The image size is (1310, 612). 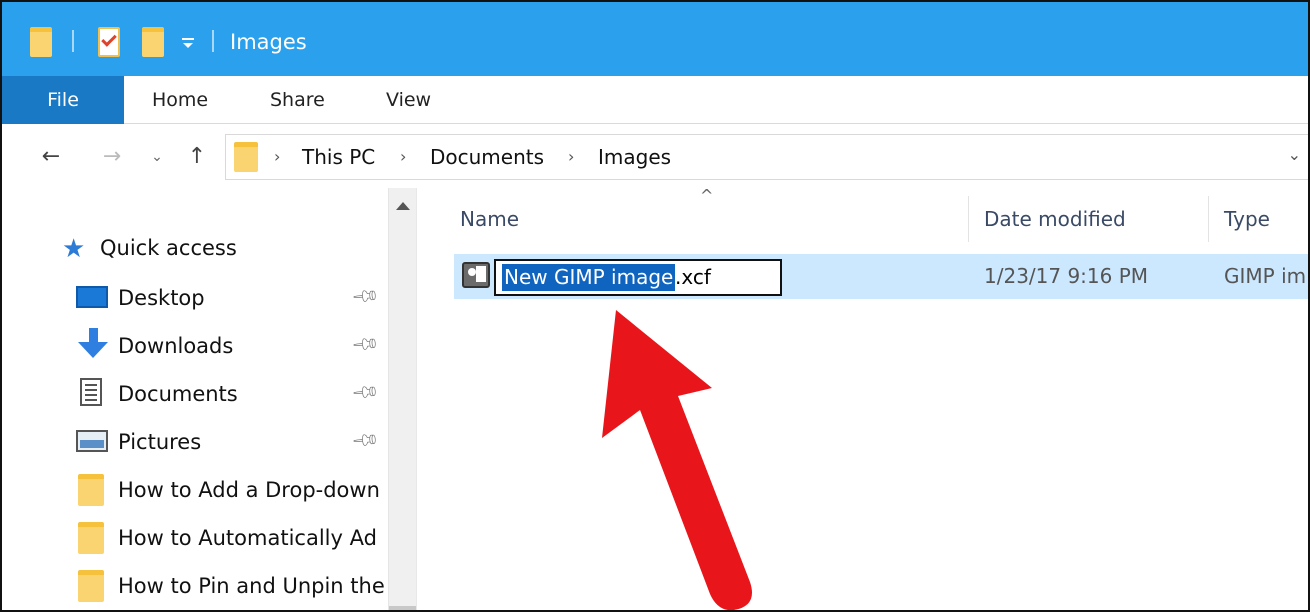 I want to click on sidebar-item-label: Documents, so click(x=178, y=394).